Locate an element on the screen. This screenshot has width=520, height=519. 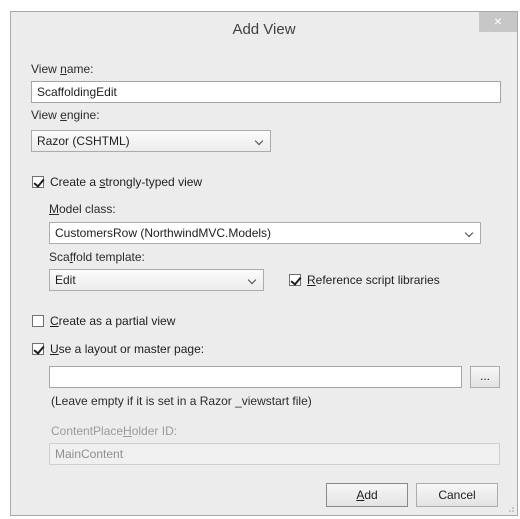
dialog-title: Add View is located at coordinates (264, 29).